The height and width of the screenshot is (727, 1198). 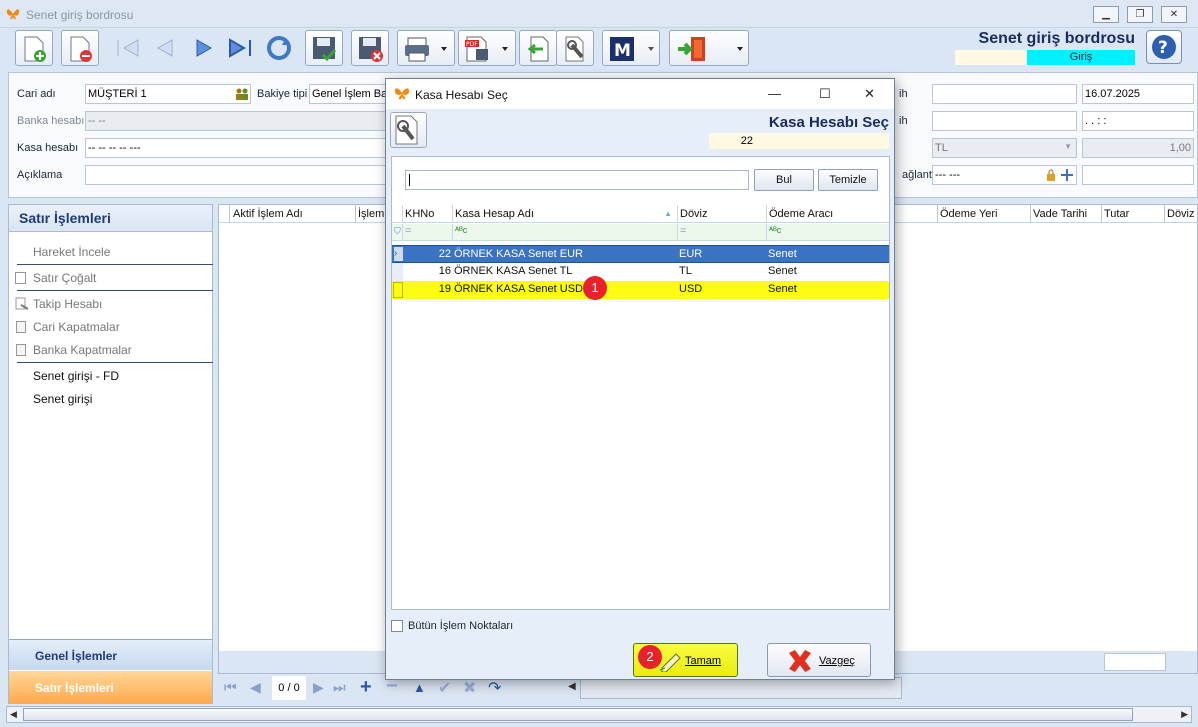 I want to click on banka-input: -- --, so click(x=237, y=121).